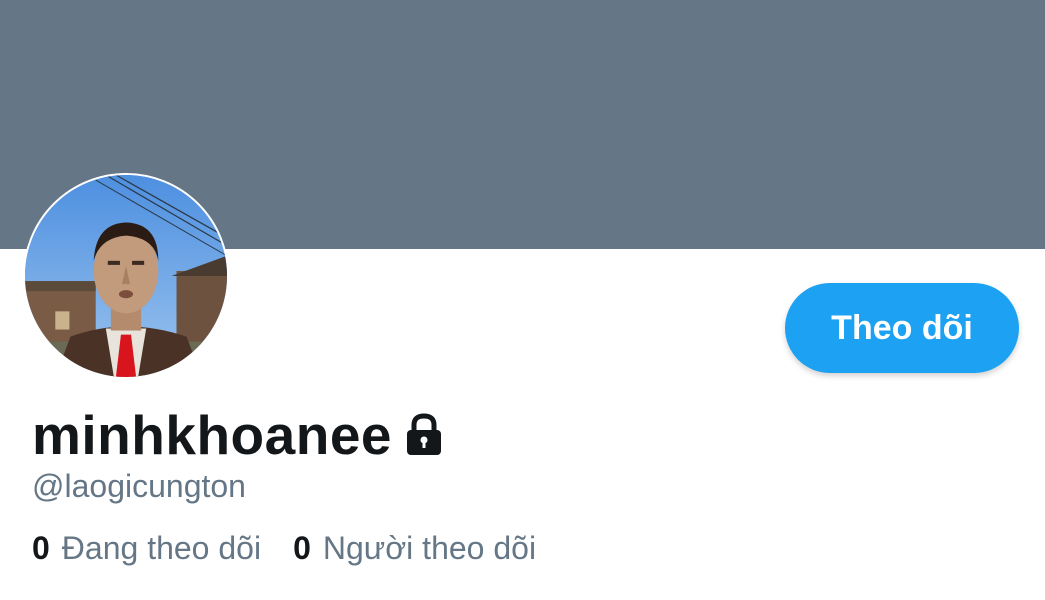 The width and height of the screenshot is (1045, 600). I want to click on display-name-row: minhkhoanee, so click(238, 435).